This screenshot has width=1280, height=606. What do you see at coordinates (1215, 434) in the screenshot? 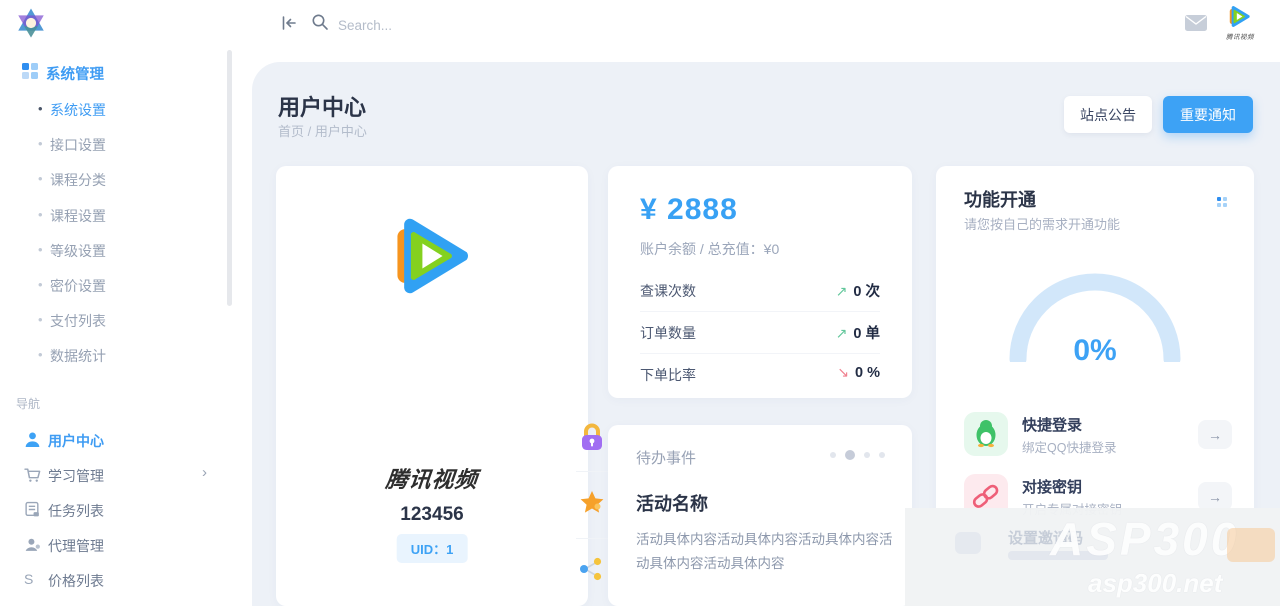
I see `quick-login-arrow-button: →` at bounding box center [1215, 434].